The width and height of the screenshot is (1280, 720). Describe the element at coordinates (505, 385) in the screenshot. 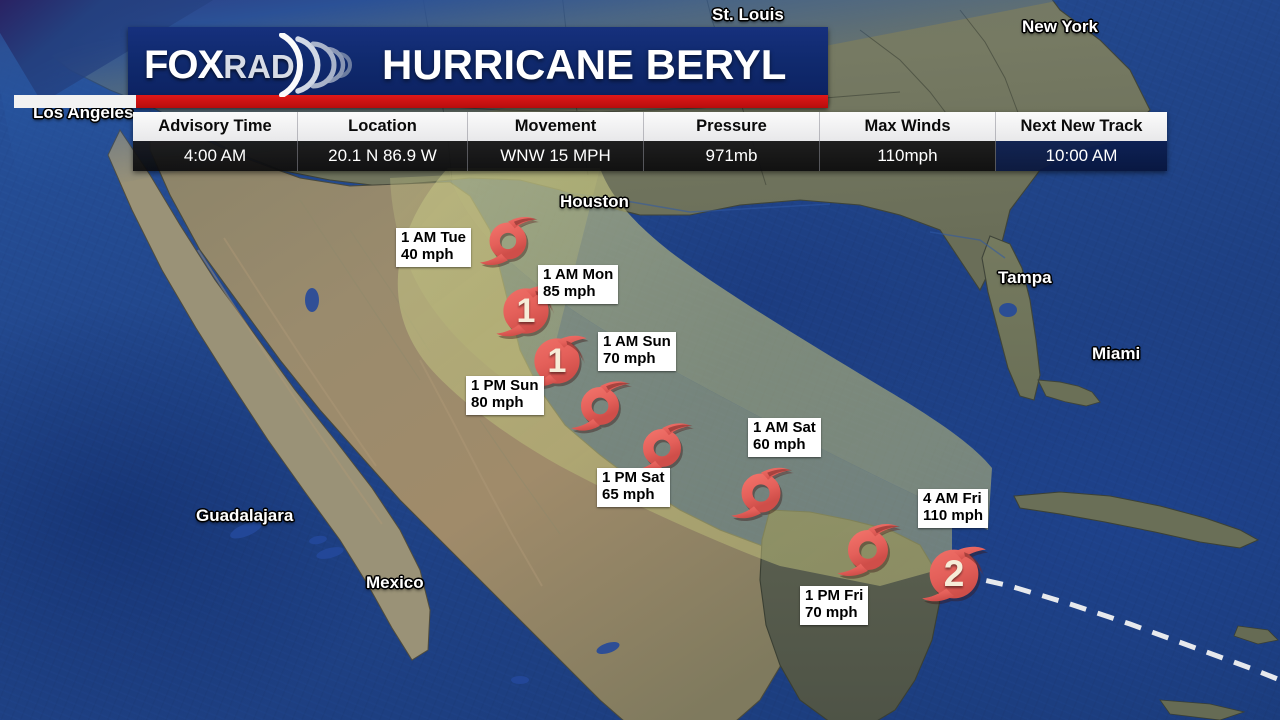

I see `track-point-time: 1 PM Sun` at that location.